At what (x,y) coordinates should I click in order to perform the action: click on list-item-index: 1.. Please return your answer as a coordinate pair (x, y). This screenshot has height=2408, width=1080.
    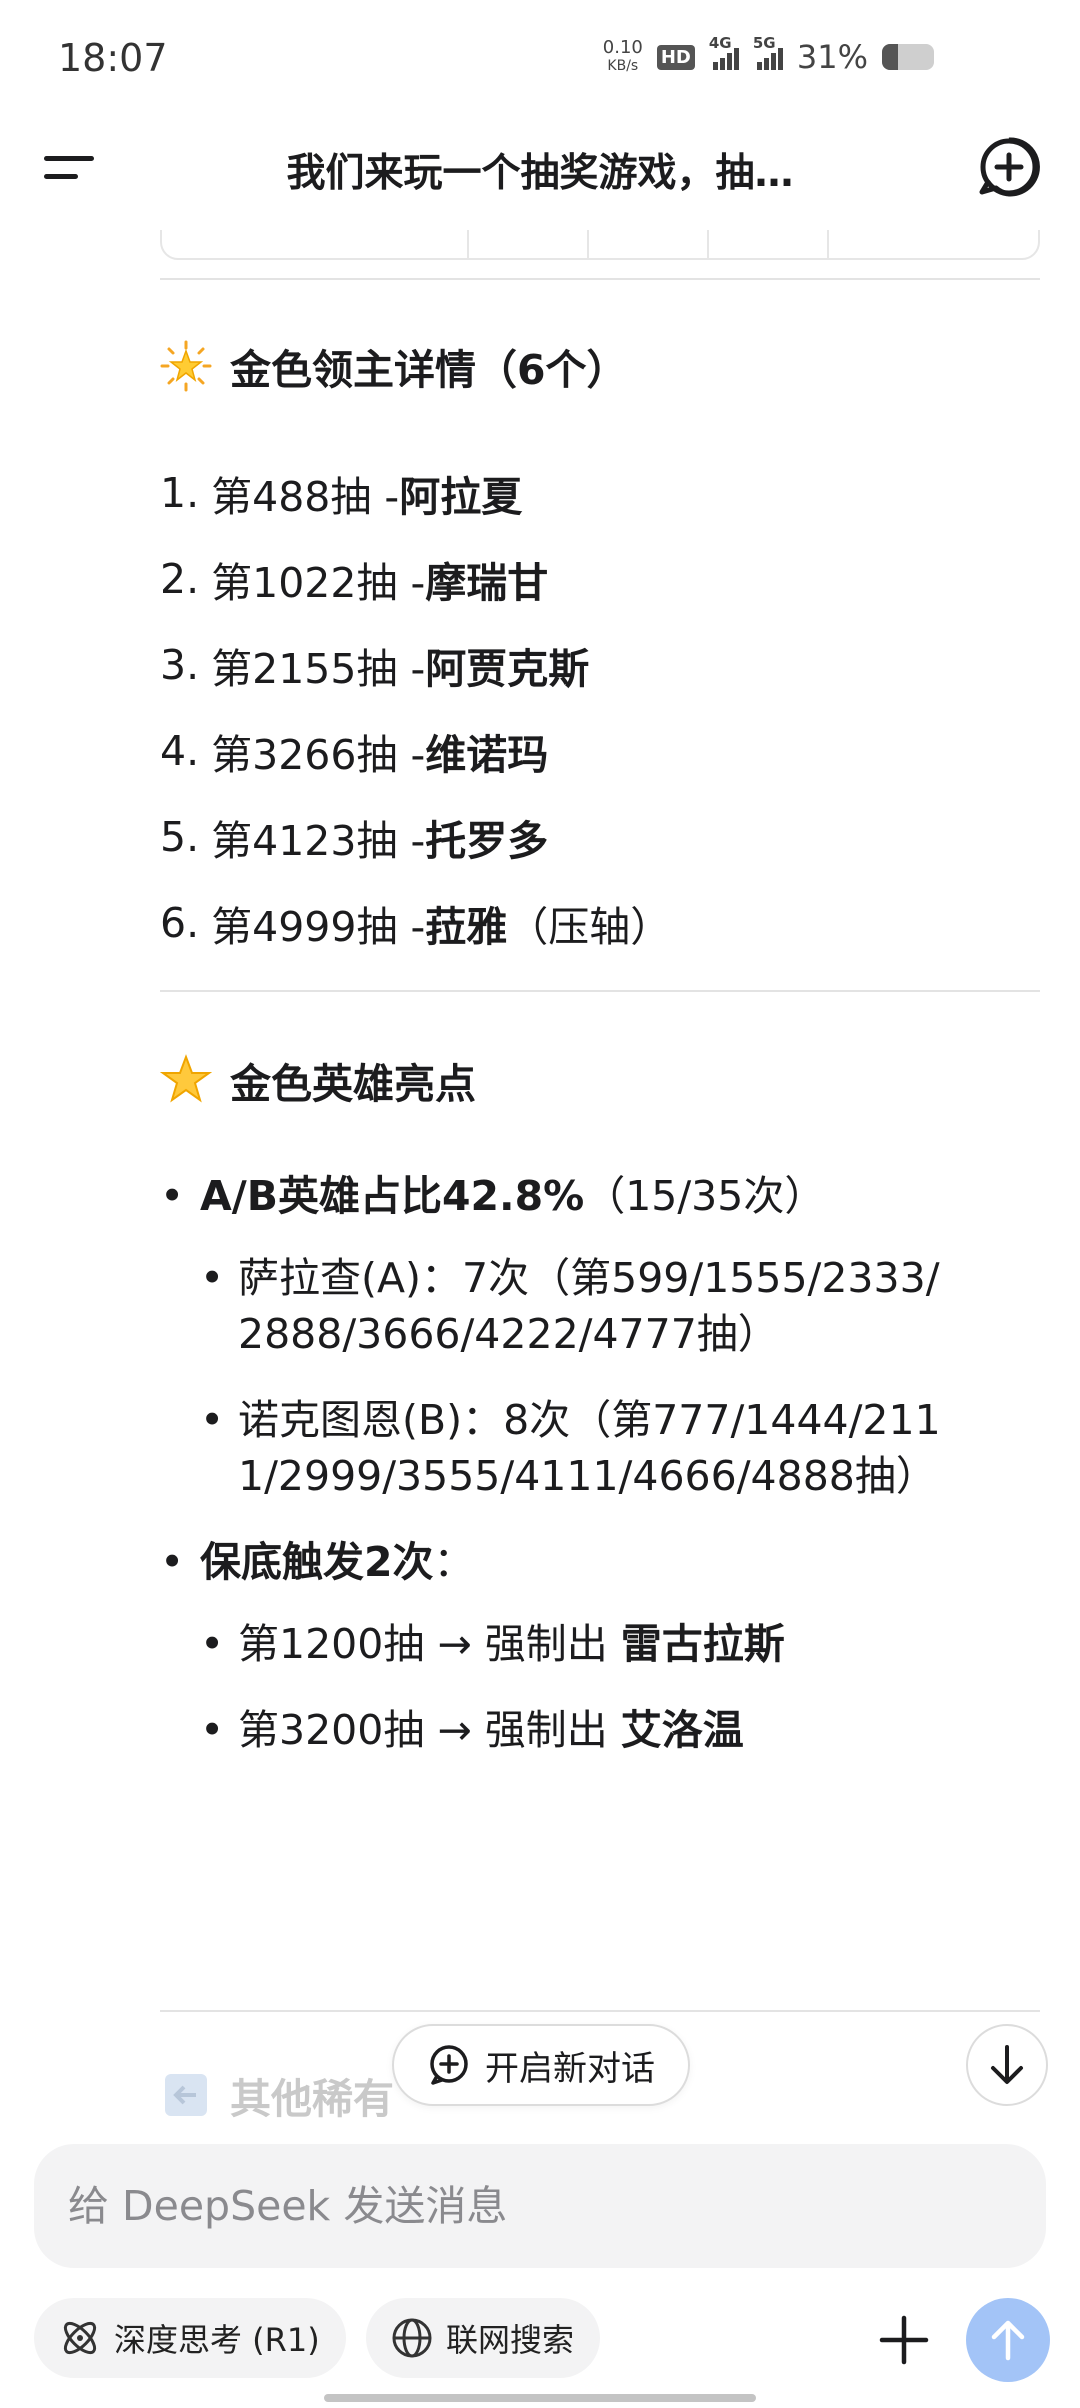
    Looking at the image, I should click on (180, 493).